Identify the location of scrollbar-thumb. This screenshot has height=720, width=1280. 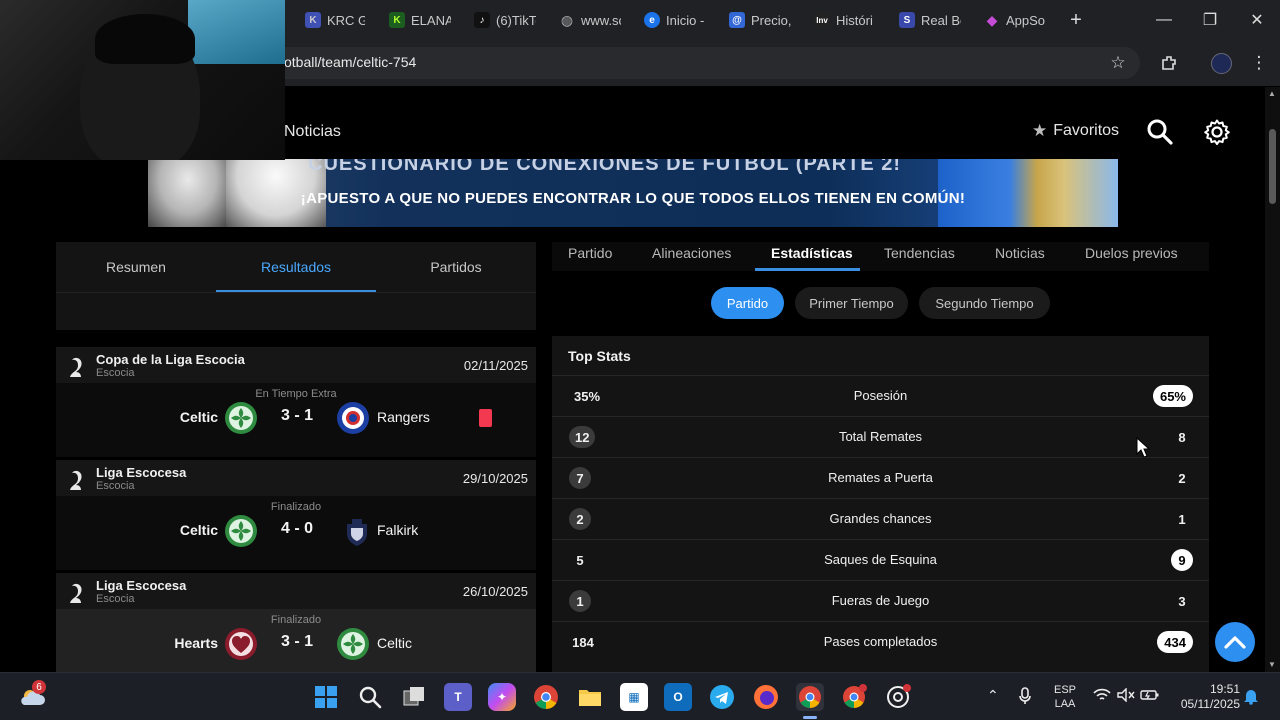
(1272, 166).